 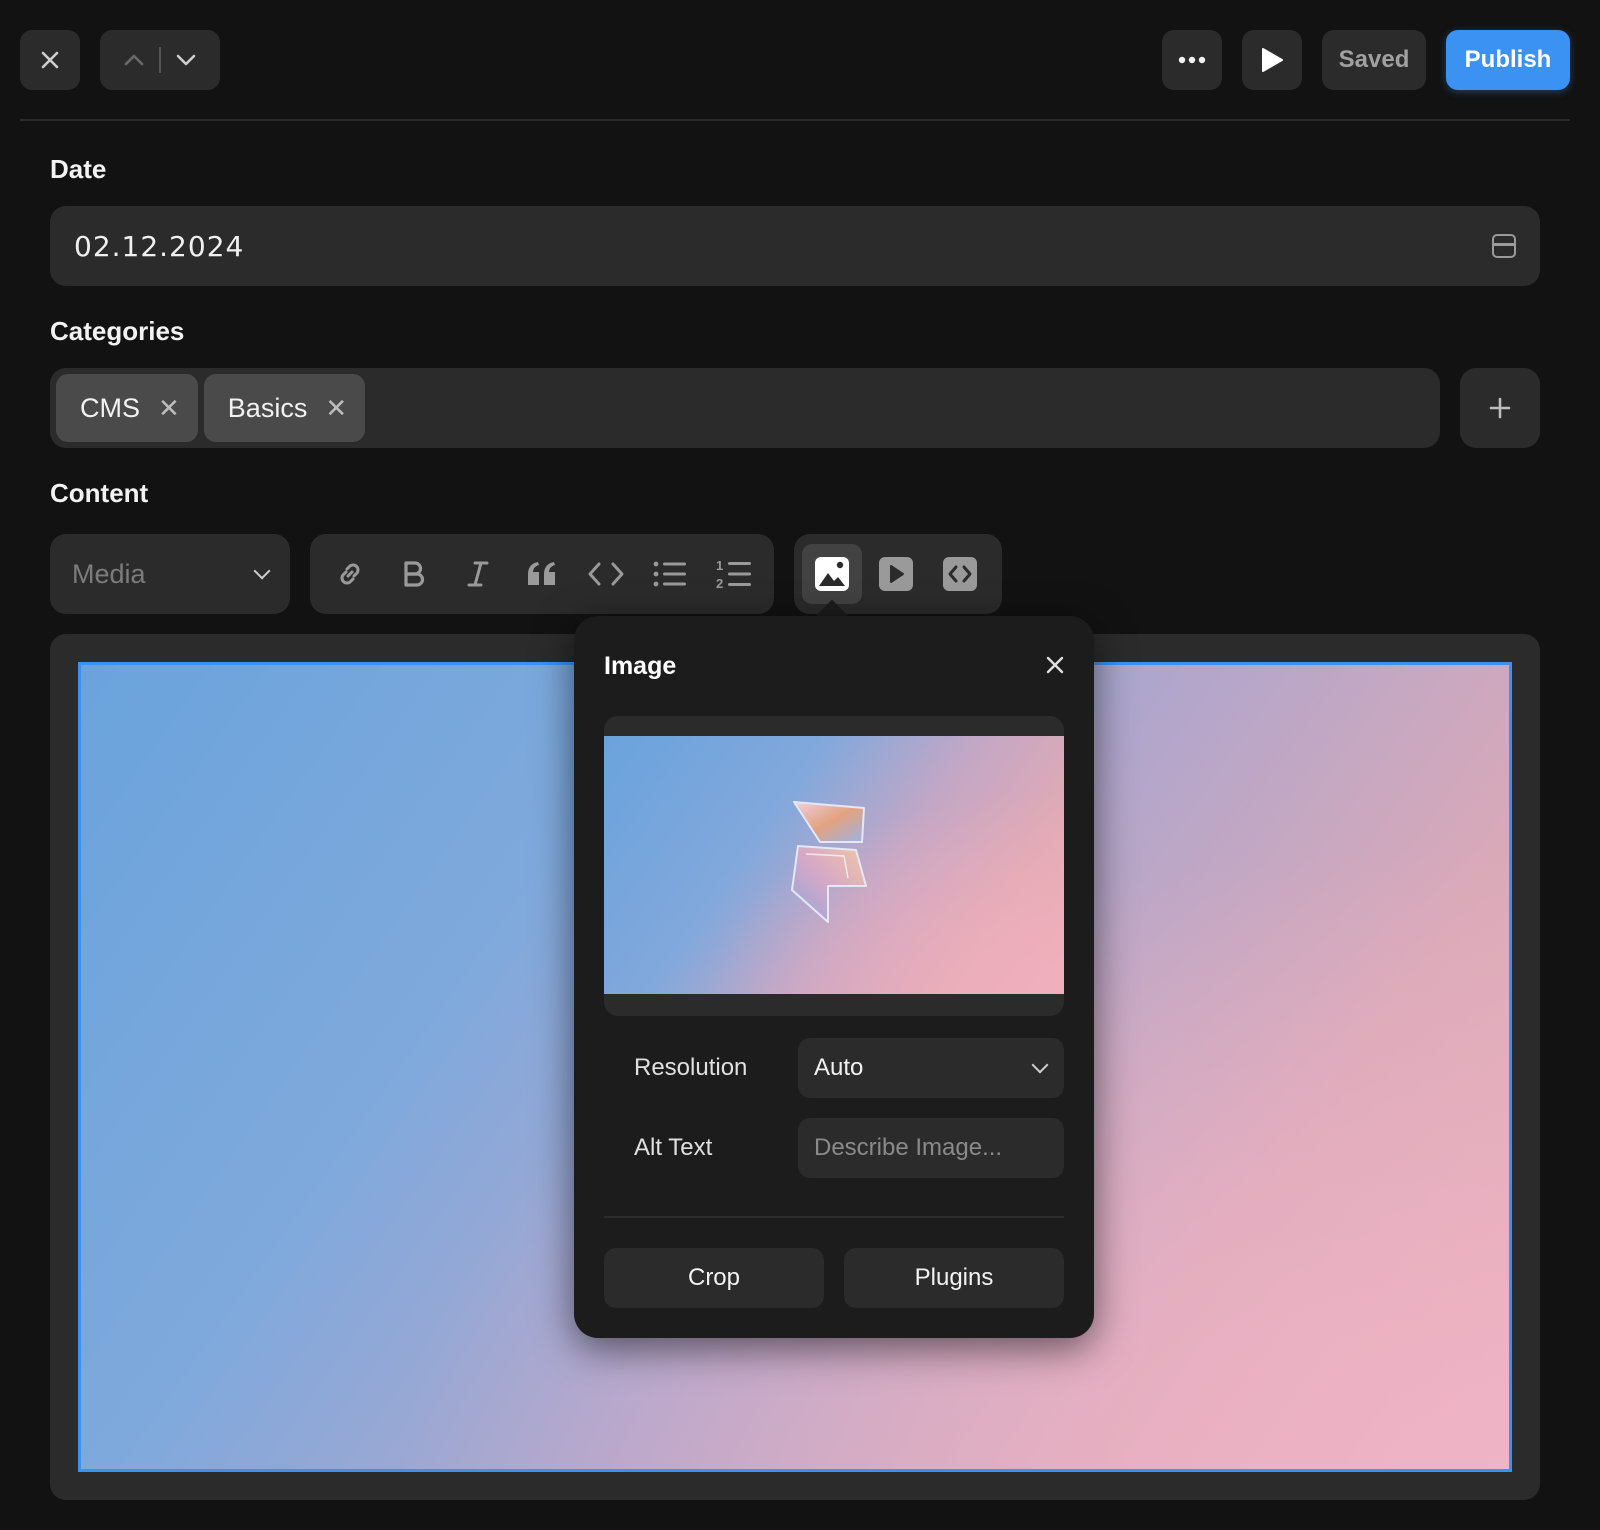 I want to click on date-label: Date, so click(x=78, y=169).